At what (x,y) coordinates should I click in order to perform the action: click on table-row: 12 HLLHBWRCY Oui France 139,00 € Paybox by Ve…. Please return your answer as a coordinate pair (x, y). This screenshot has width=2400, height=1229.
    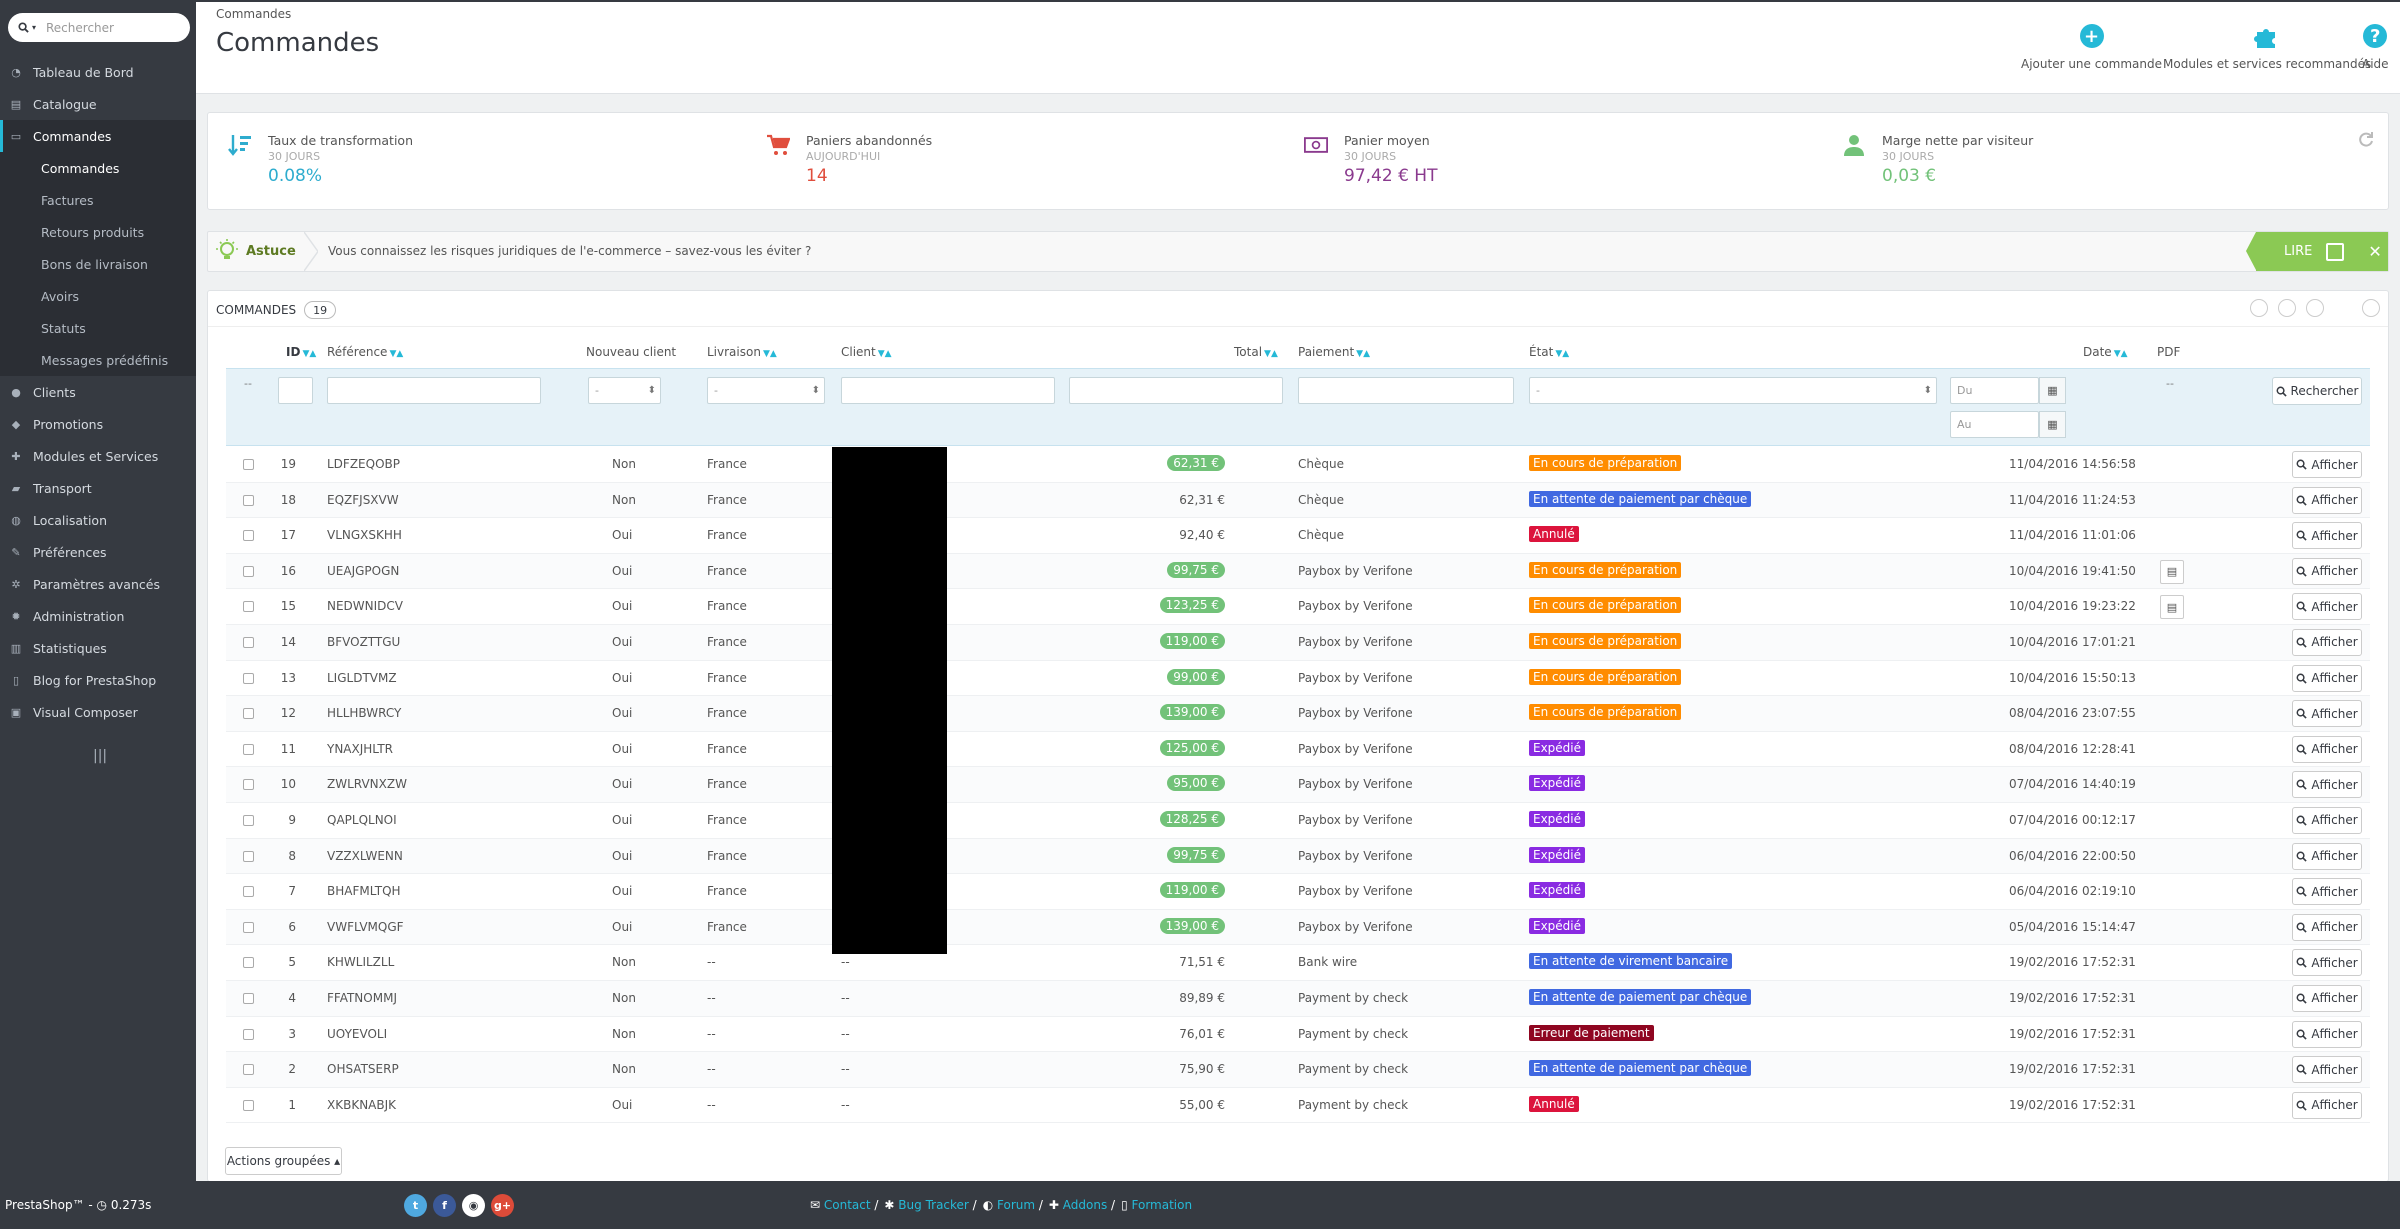
    Looking at the image, I should click on (1298, 714).